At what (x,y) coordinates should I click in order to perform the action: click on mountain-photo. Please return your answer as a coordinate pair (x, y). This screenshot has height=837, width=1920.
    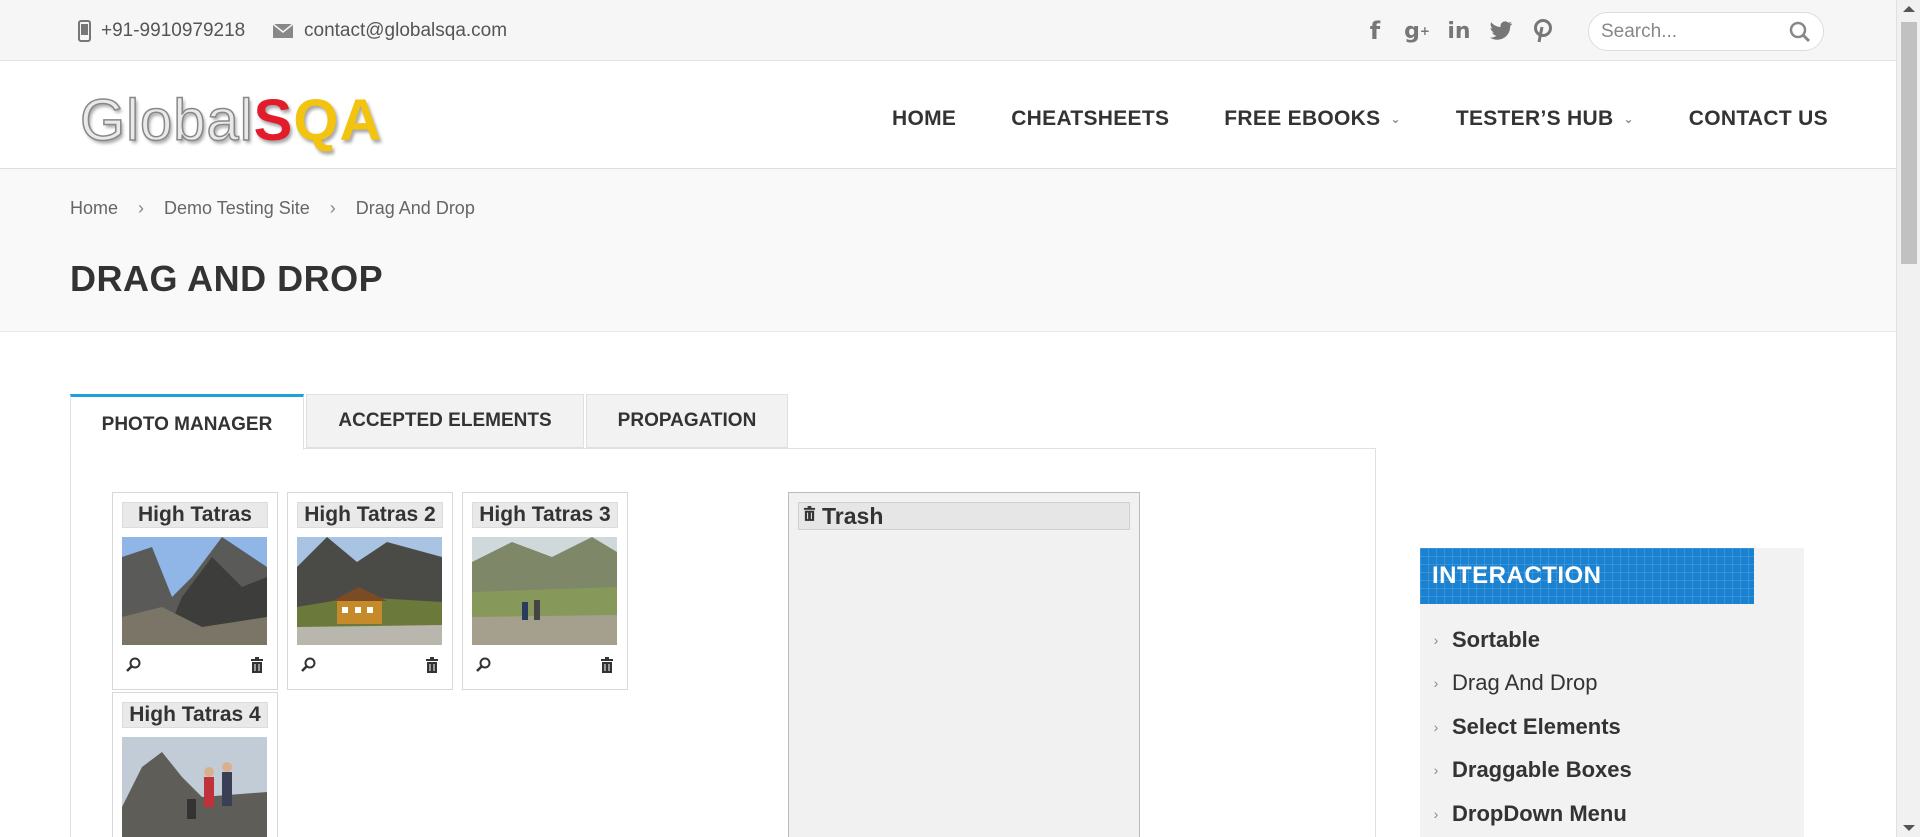
    Looking at the image, I should click on (194, 591).